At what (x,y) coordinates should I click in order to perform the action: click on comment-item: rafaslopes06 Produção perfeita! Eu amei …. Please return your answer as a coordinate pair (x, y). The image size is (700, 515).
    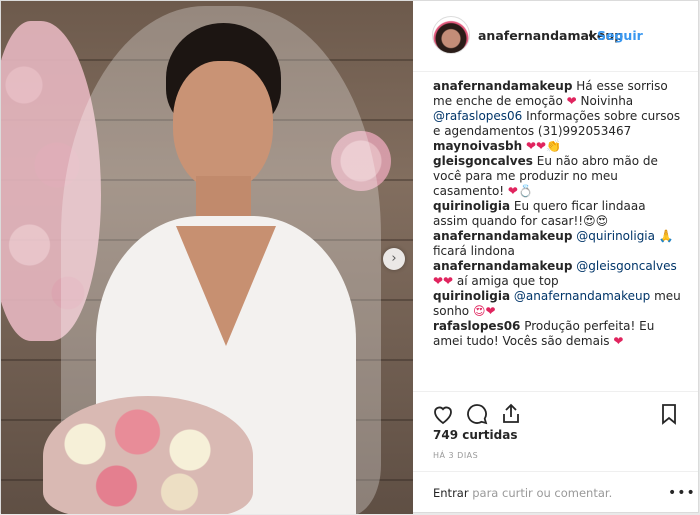
    Looking at the image, I should click on (558, 334).